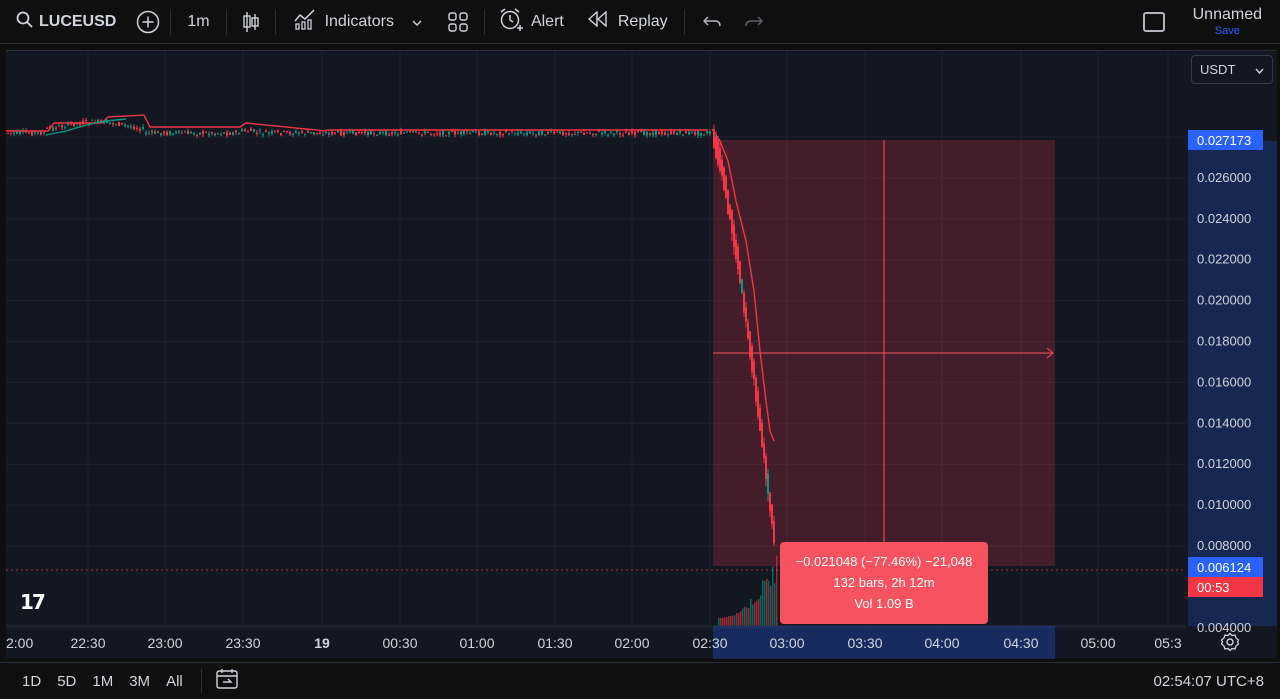 The height and width of the screenshot is (699, 1280). I want to click on goto-date-button, so click(228, 681).